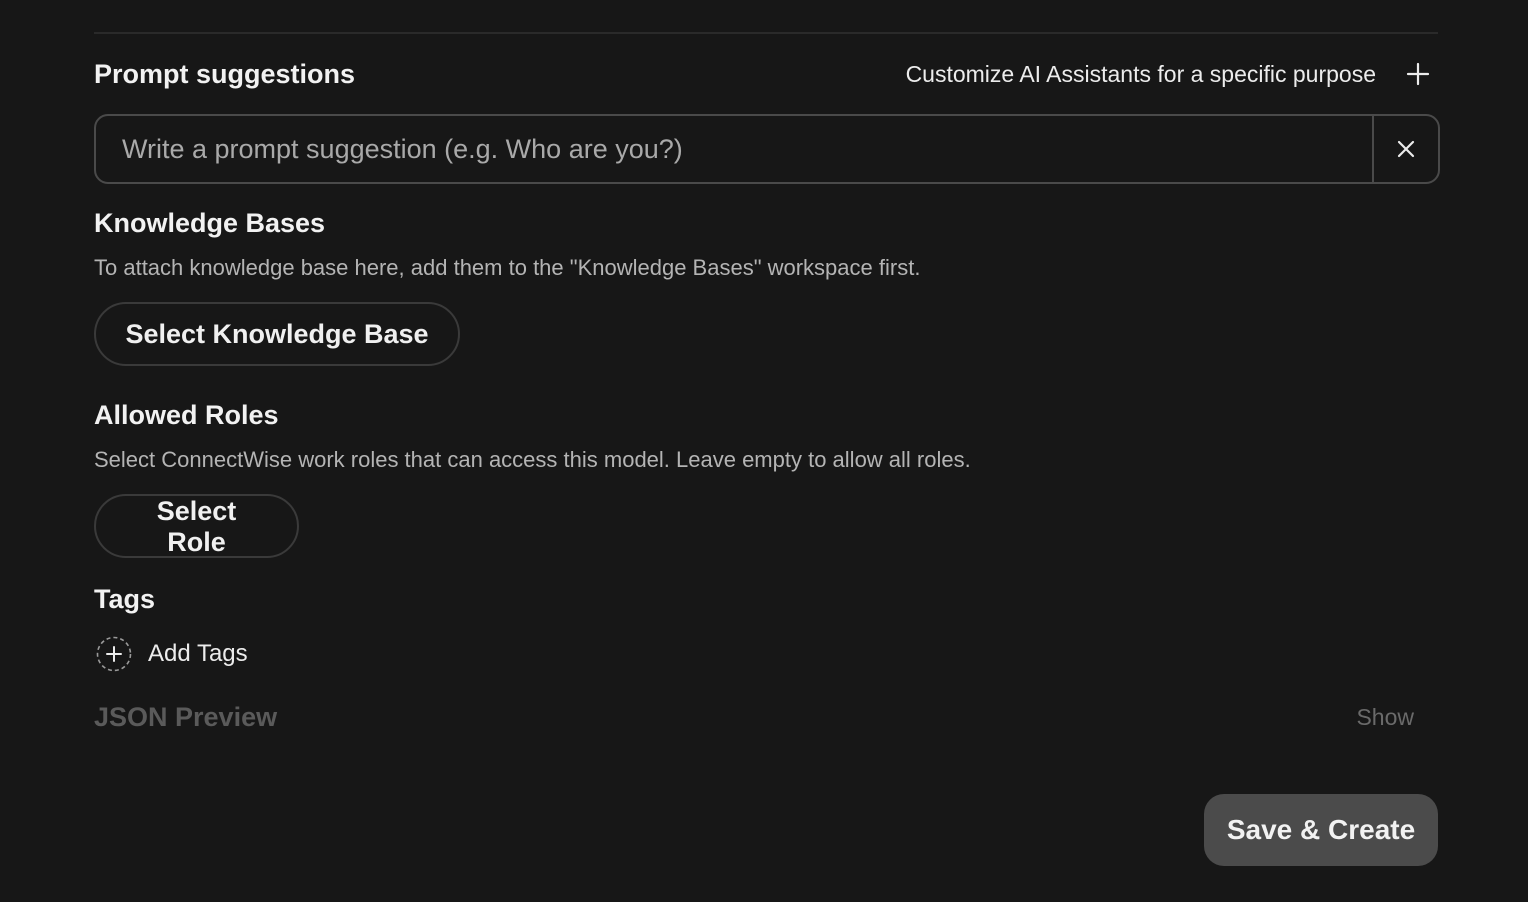  What do you see at coordinates (1321, 830) in the screenshot?
I see `save-and-create-button: Save & Create` at bounding box center [1321, 830].